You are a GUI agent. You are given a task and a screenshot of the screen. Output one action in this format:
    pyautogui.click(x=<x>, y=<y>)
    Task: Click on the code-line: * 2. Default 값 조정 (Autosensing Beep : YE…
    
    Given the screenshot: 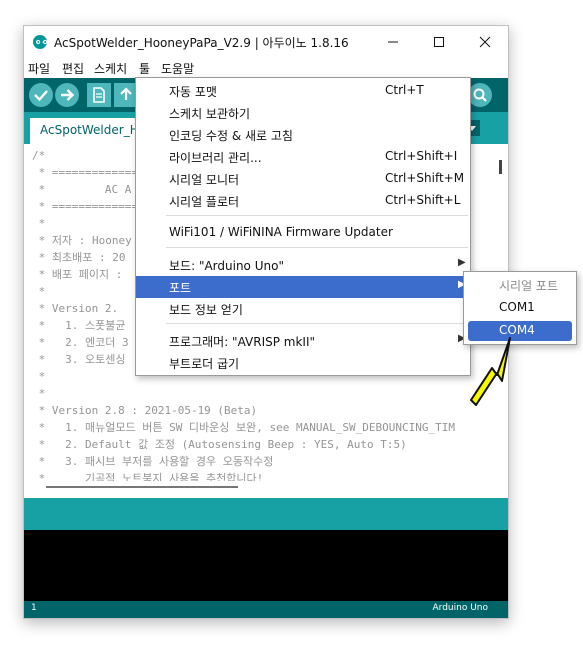 What is the action you would take?
    pyautogui.click(x=219, y=444)
    